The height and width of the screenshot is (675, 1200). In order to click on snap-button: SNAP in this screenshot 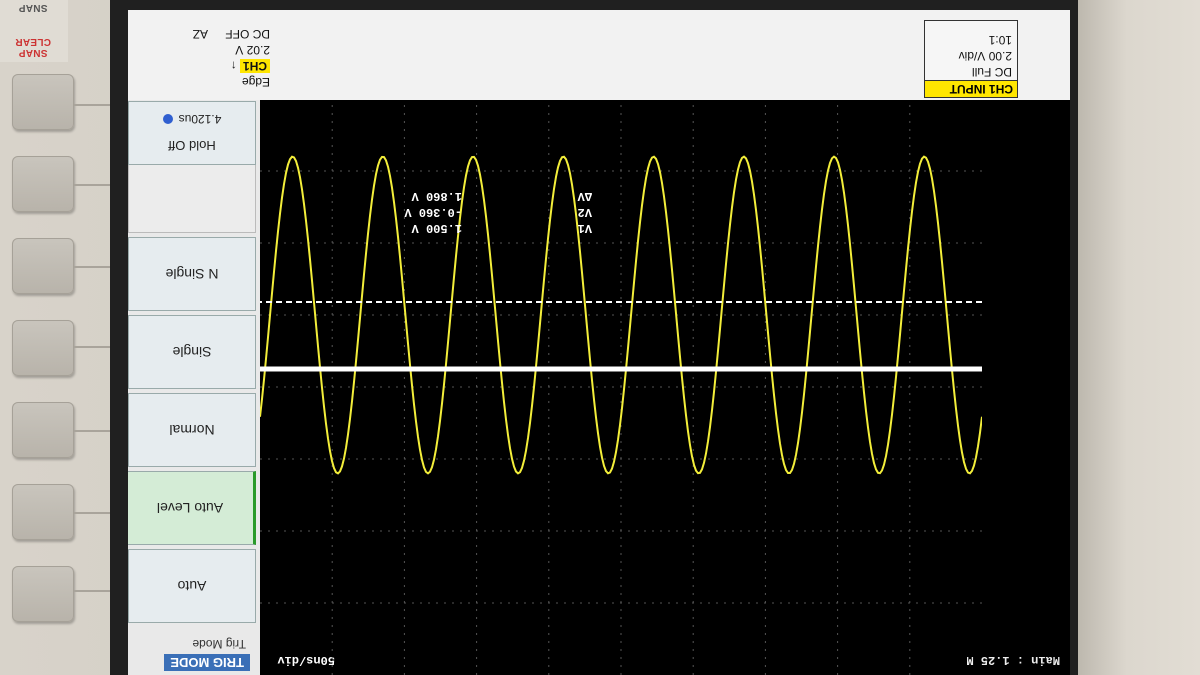, I will do `click(33, 7)`.